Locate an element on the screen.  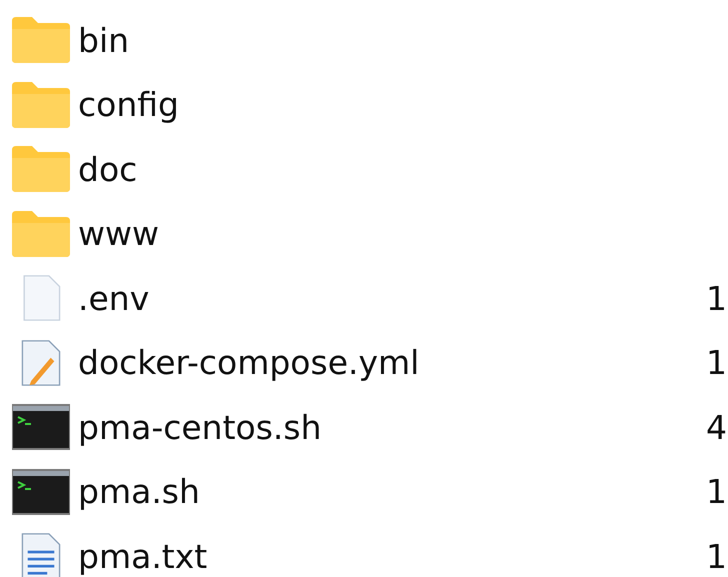
file-name: docker-compose.yml is located at coordinates (392, 362).